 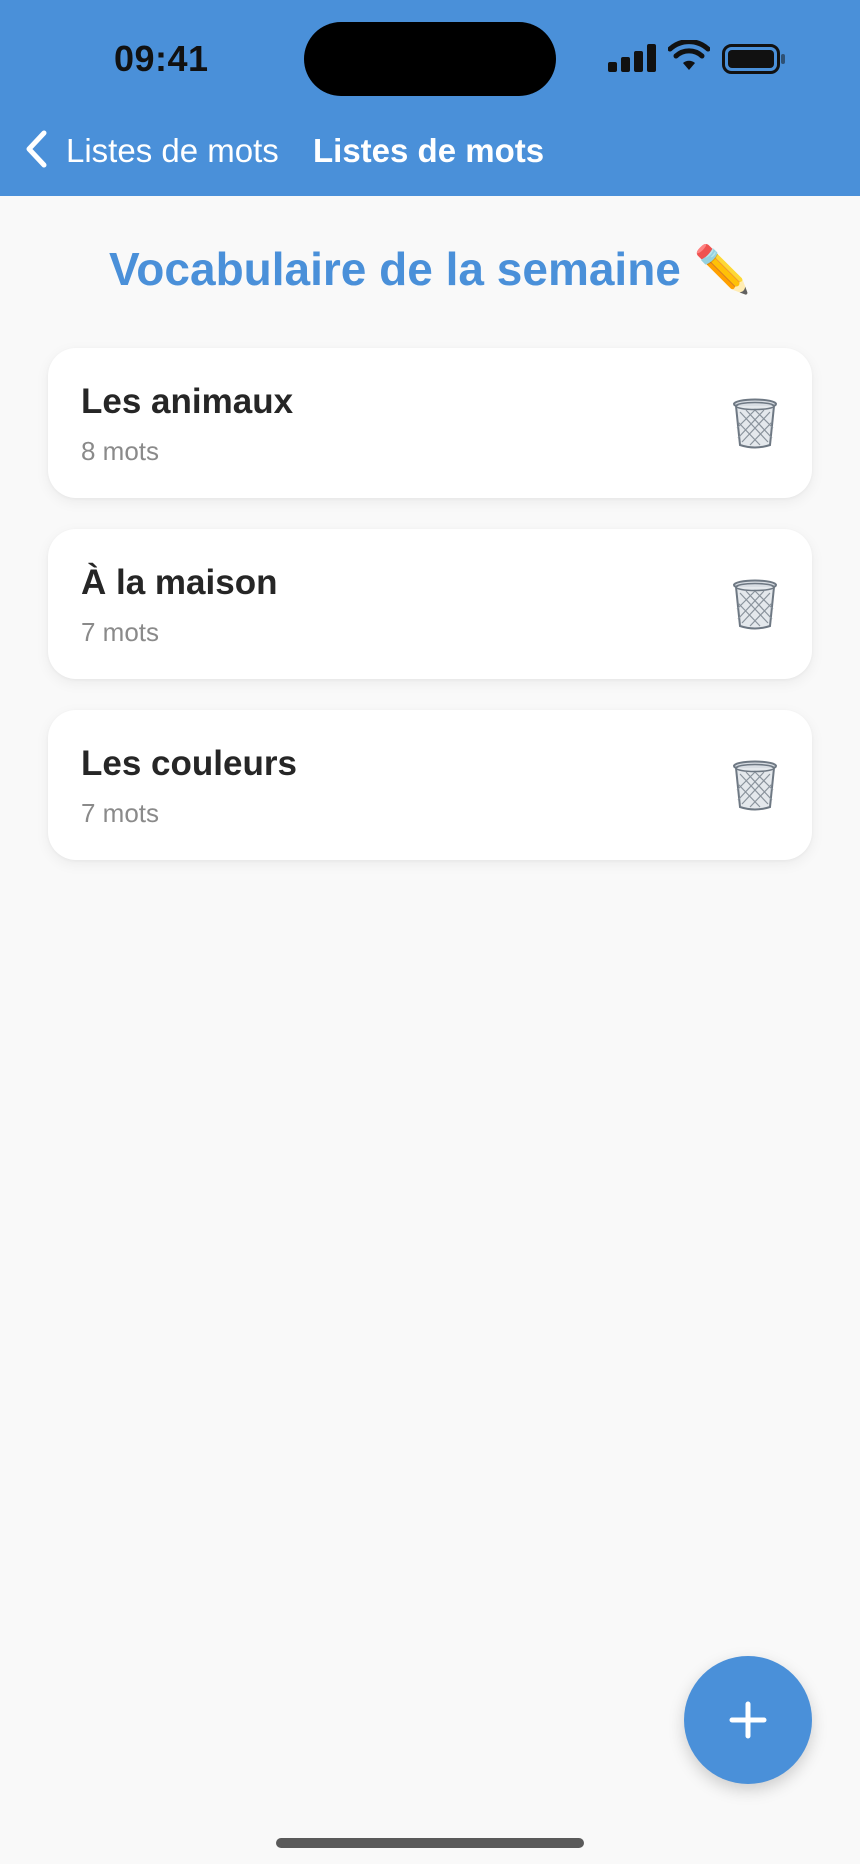 I want to click on list-title: Les couleurs, so click(x=189, y=763).